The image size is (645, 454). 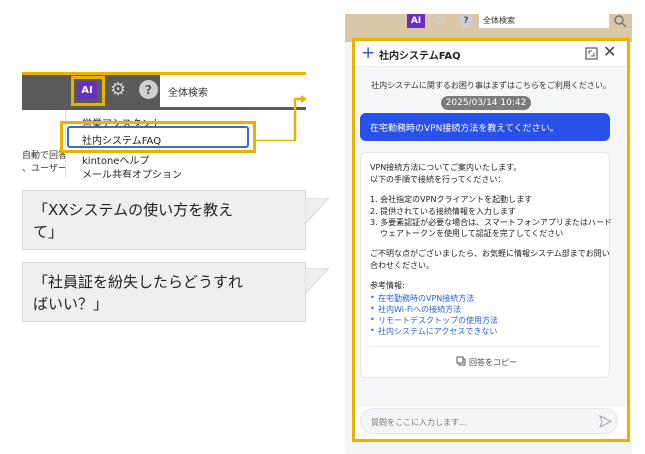 I want to click on bubble-2-line1: 「社員証を紛失したらどうすれ, so click(x=138, y=282).